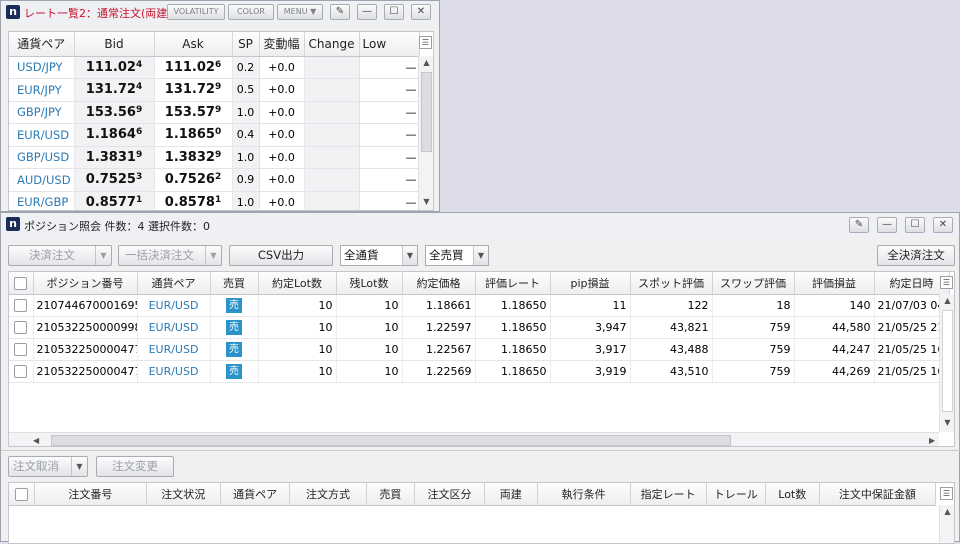  I want to click on col-header-hedge: 両建, so click(511, 494).